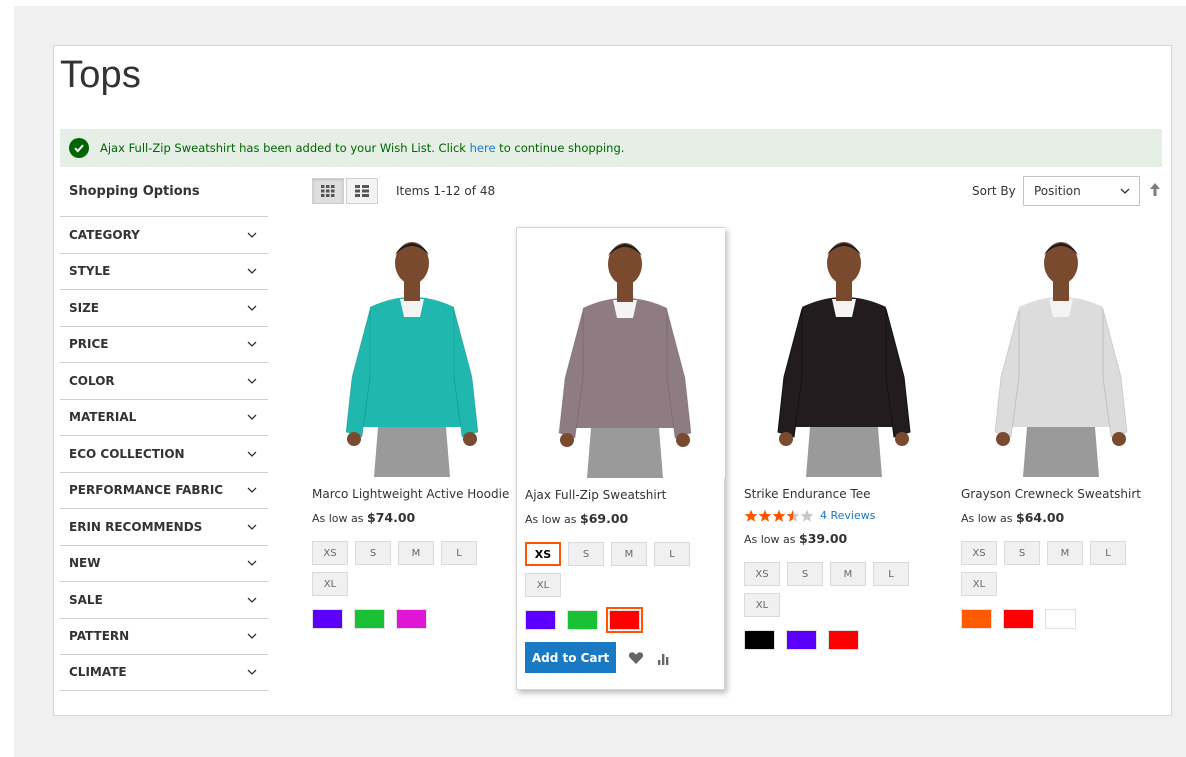  What do you see at coordinates (1081, 191) in the screenshot?
I see `sort-by-select: Position` at bounding box center [1081, 191].